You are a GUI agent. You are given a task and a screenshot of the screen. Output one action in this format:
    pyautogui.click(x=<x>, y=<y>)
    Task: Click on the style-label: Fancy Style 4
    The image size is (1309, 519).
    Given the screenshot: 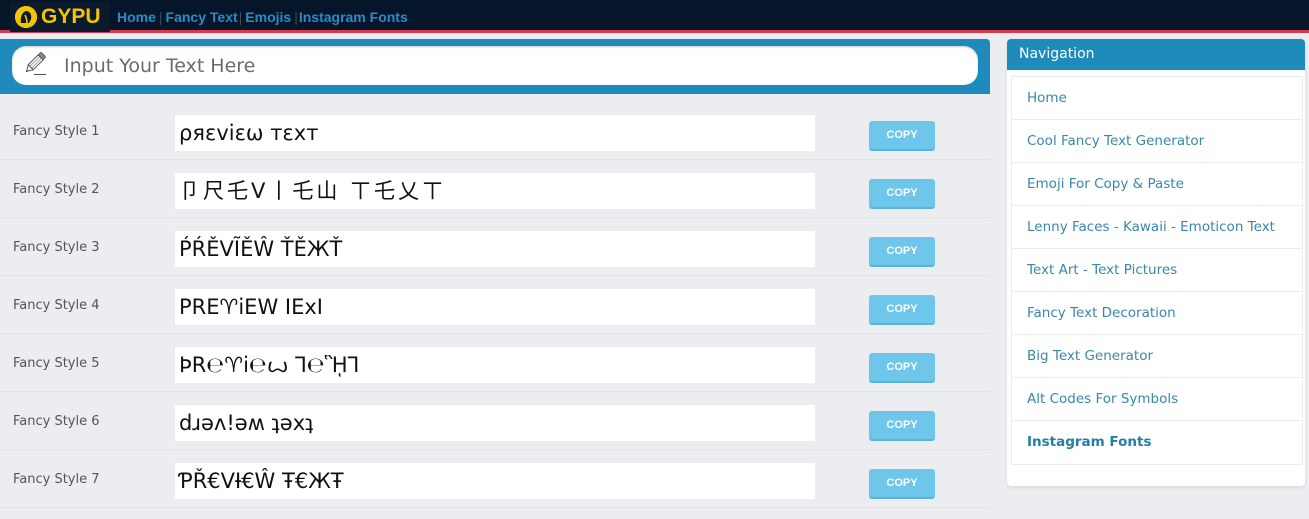 What is the action you would take?
    pyautogui.click(x=56, y=305)
    